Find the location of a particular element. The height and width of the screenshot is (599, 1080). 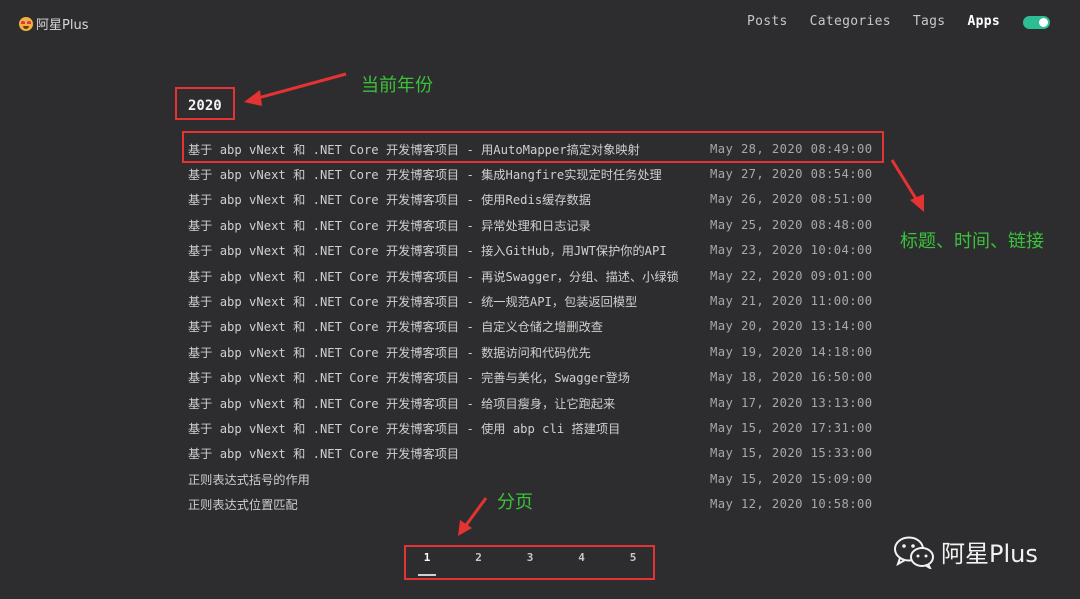

star-struck-emoji-icon is located at coordinates (26, 23).